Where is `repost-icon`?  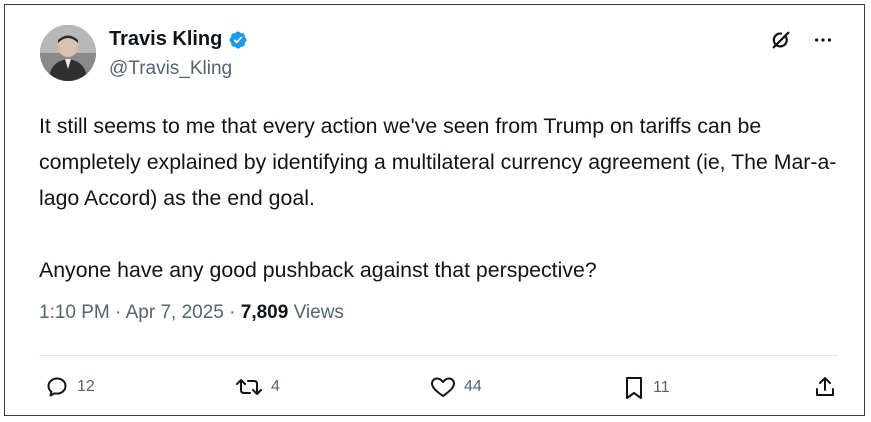 repost-icon is located at coordinates (249, 387).